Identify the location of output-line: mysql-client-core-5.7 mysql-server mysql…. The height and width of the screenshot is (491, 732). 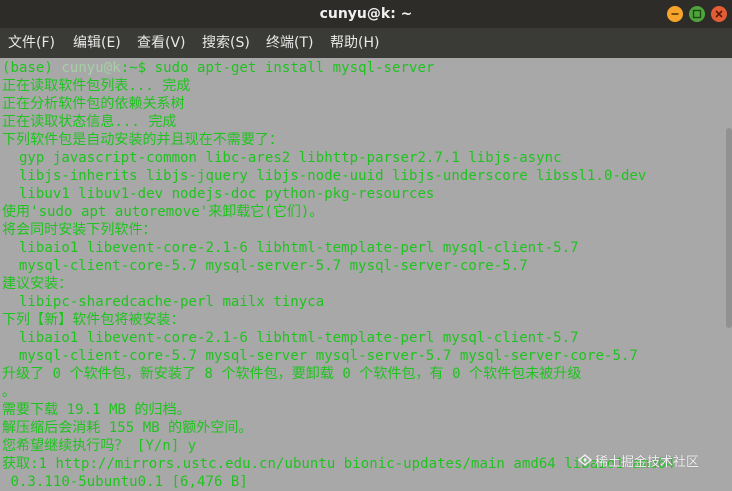
(320, 356).